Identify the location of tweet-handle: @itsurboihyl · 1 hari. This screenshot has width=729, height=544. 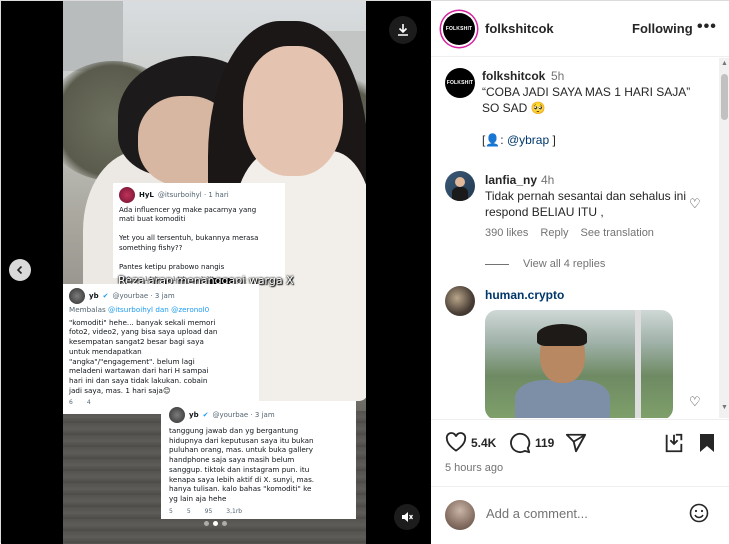
(193, 195).